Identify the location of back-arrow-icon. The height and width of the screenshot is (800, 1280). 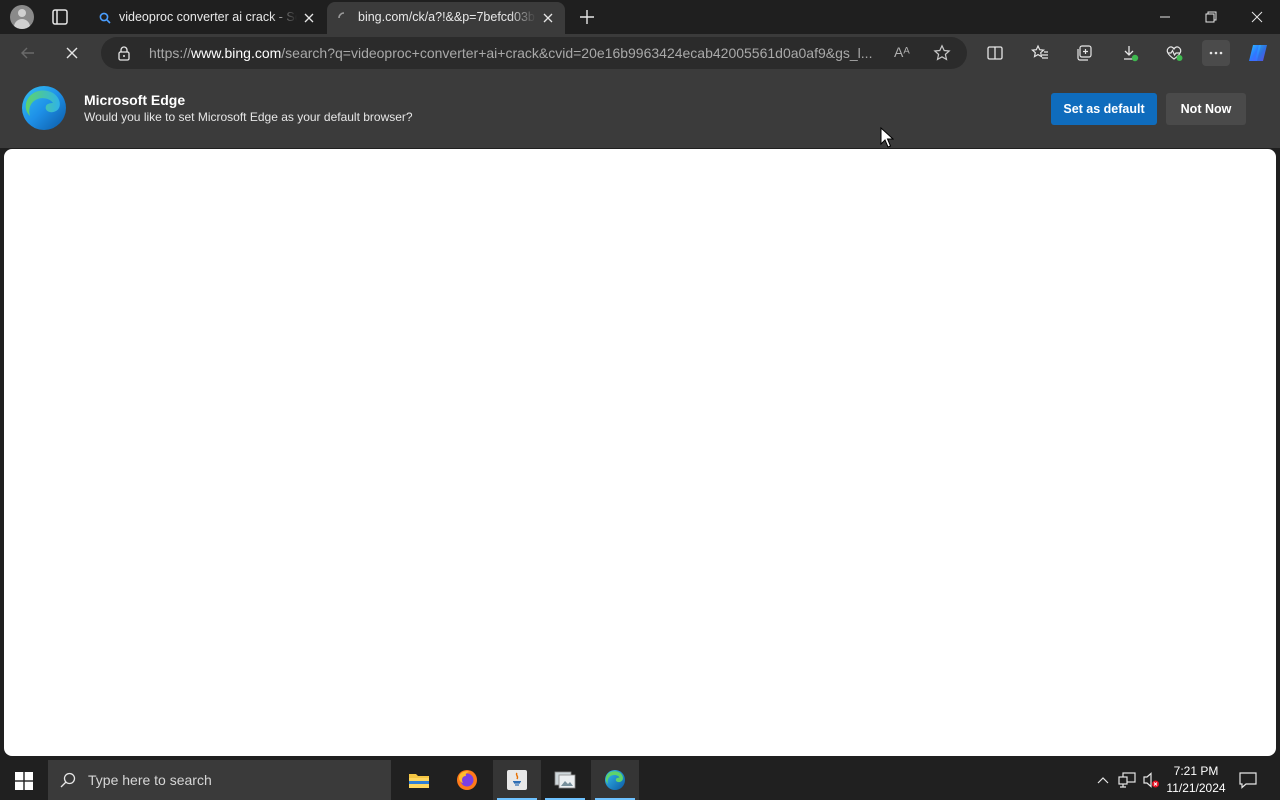
(27, 53).